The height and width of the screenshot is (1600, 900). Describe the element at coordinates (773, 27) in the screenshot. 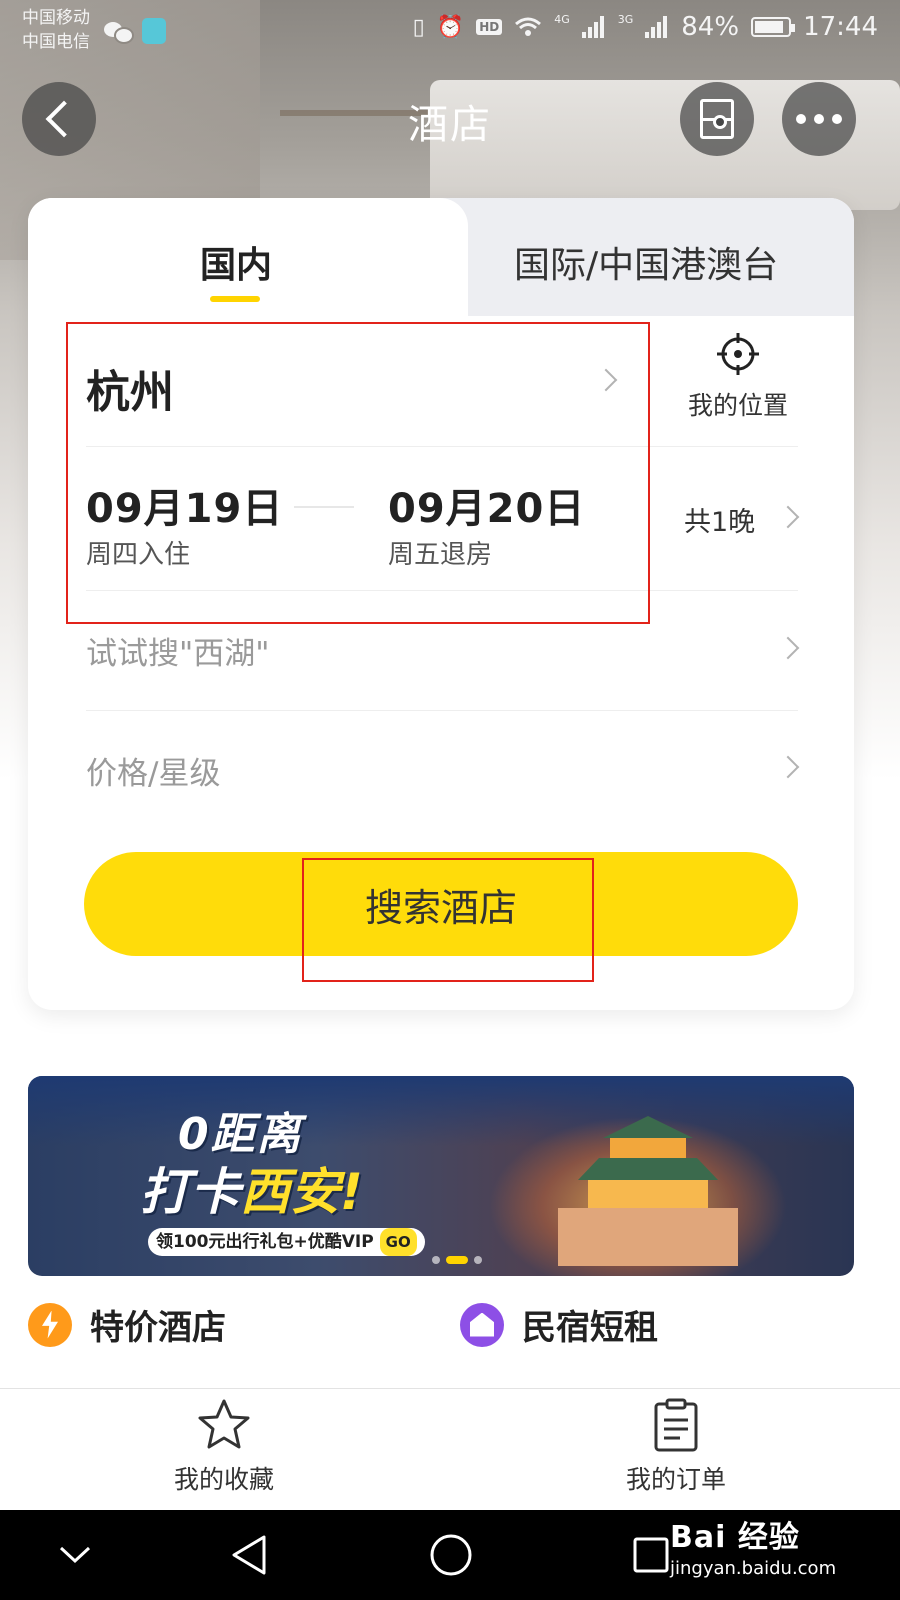

I see `battery-icon` at that location.